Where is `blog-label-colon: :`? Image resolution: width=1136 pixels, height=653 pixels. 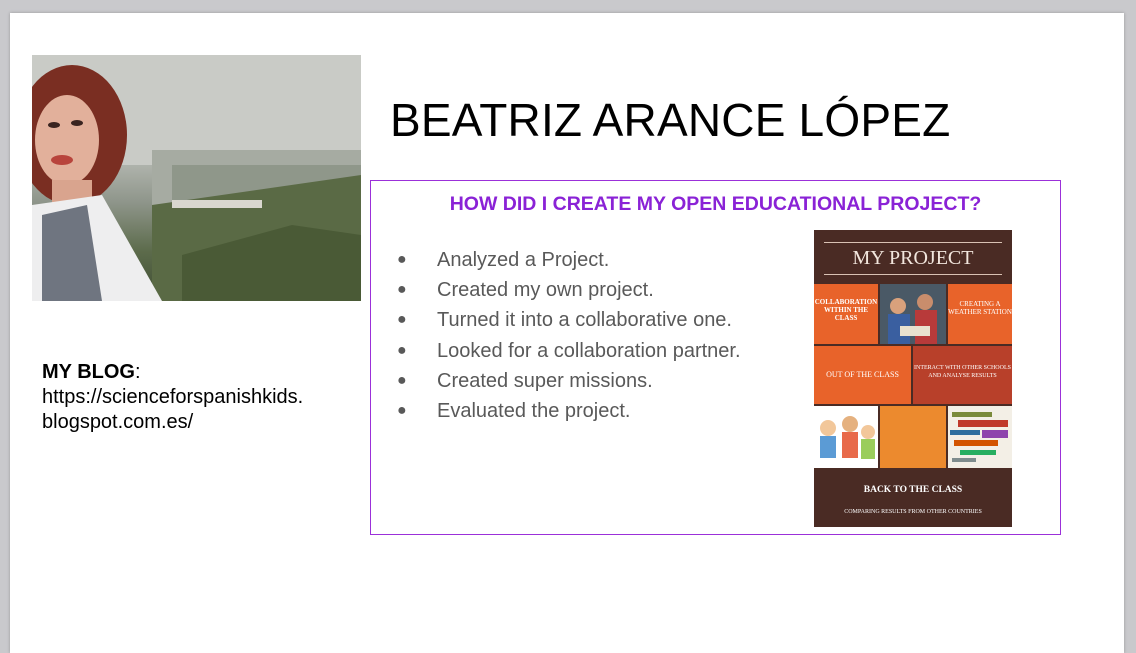 blog-label-colon: : is located at coordinates (137, 372).